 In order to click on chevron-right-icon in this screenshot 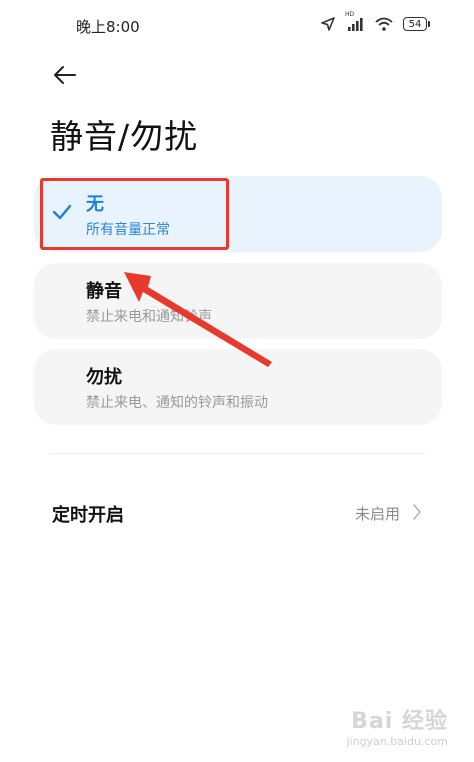, I will do `click(417, 512)`.